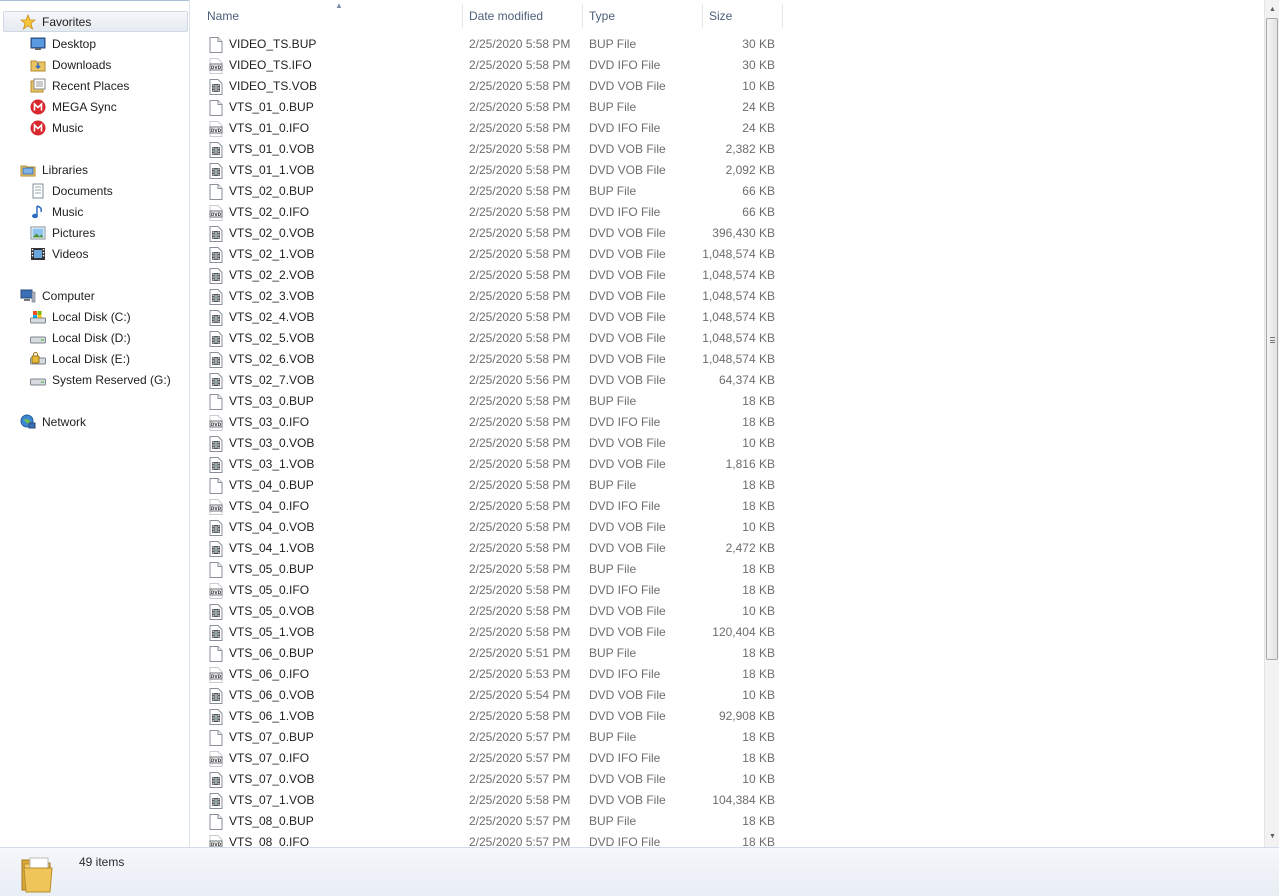 This screenshot has height=896, width=1279. What do you see at coordinates (643, 16) in the screenshot?
I see `column-header-type: Type` at bounding box center [643, 16].